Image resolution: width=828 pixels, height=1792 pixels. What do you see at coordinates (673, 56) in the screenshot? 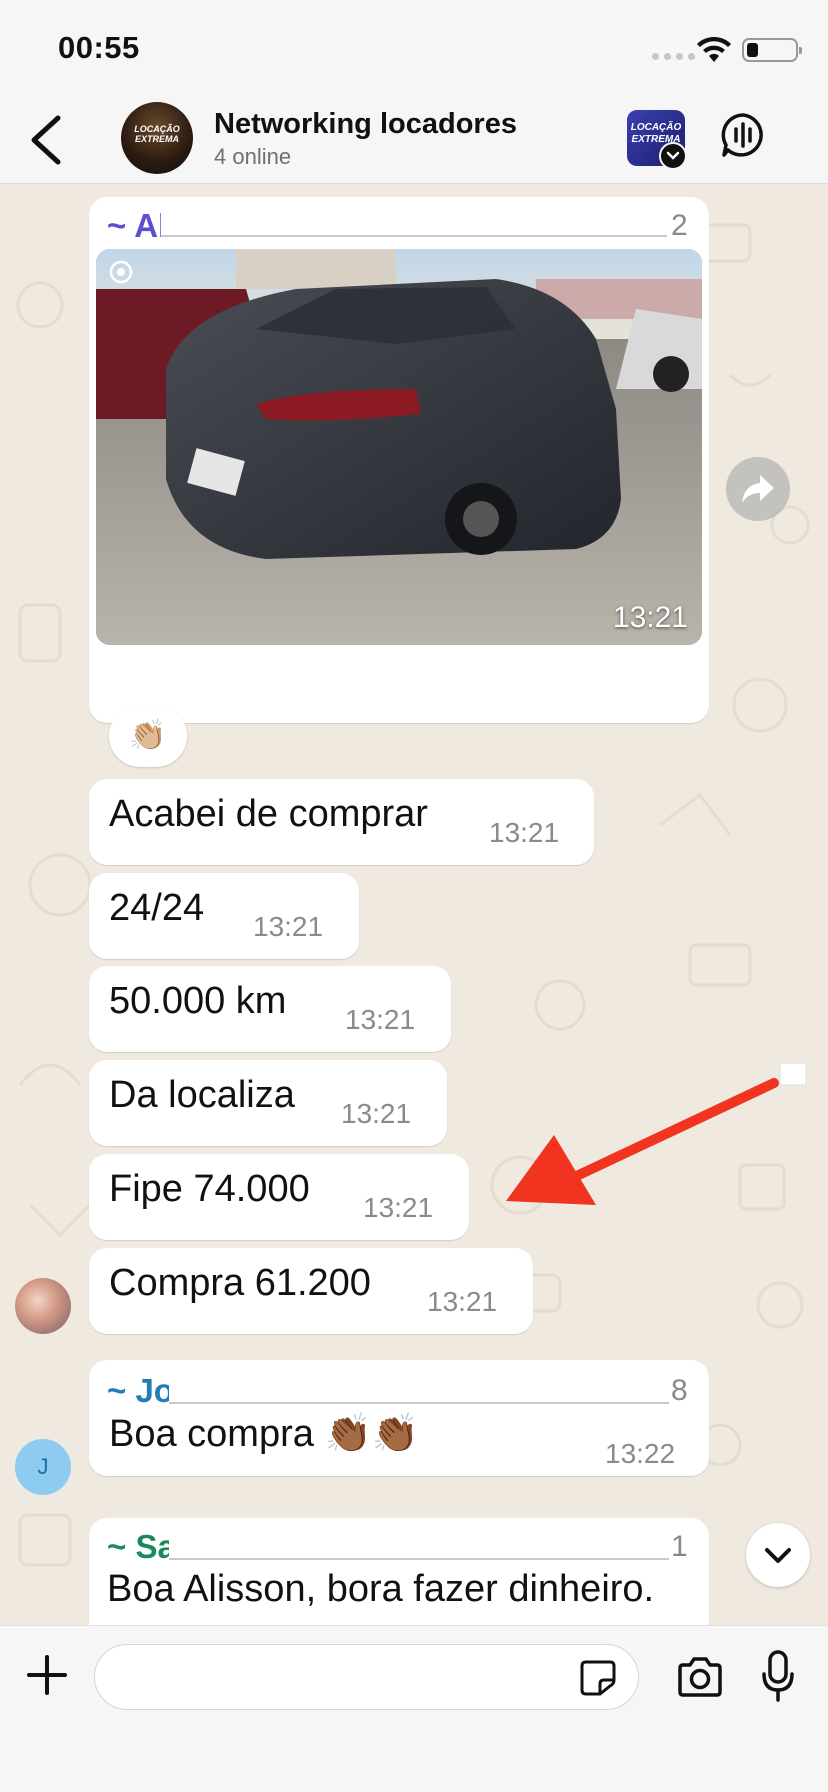
I see `cellular-signal-icon` at bounding box center [673, 56].